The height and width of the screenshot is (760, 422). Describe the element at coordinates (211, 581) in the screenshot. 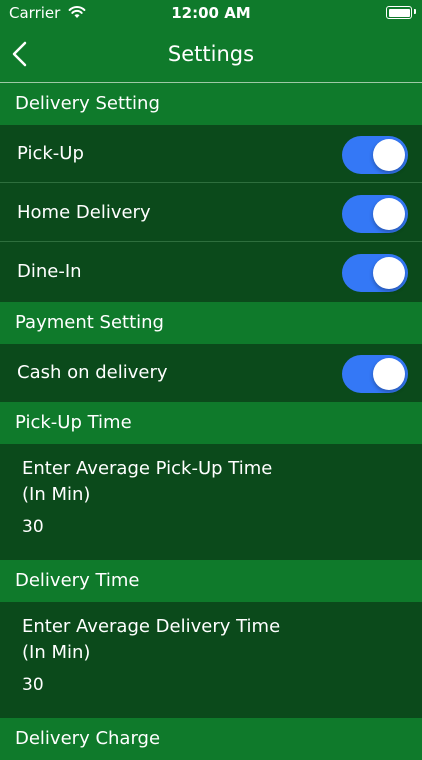

I see `section-header-delivery-time: Delivery Time` at that location.